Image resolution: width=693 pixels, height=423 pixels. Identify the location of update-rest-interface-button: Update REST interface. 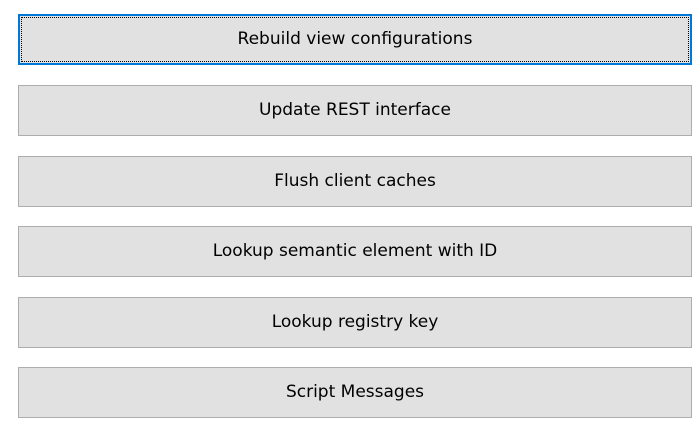
(355, 110).